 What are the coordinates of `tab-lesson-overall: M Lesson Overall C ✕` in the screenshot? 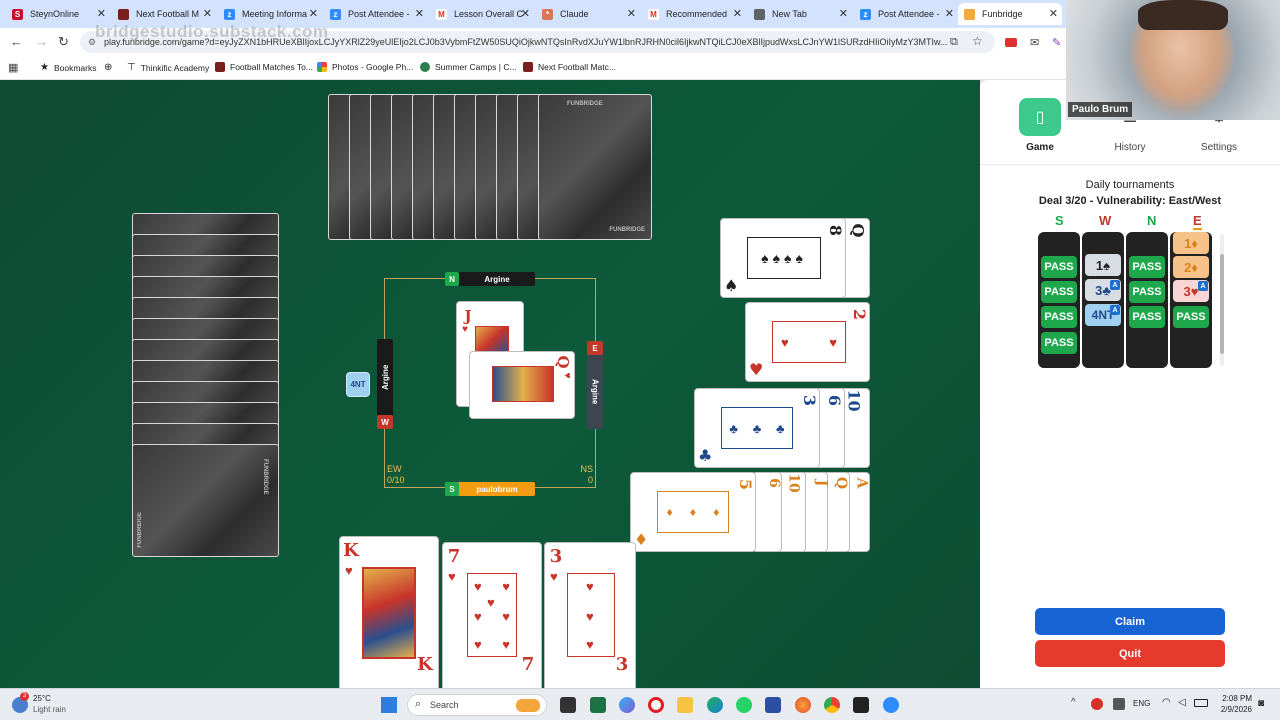 It's located at (482, 14).